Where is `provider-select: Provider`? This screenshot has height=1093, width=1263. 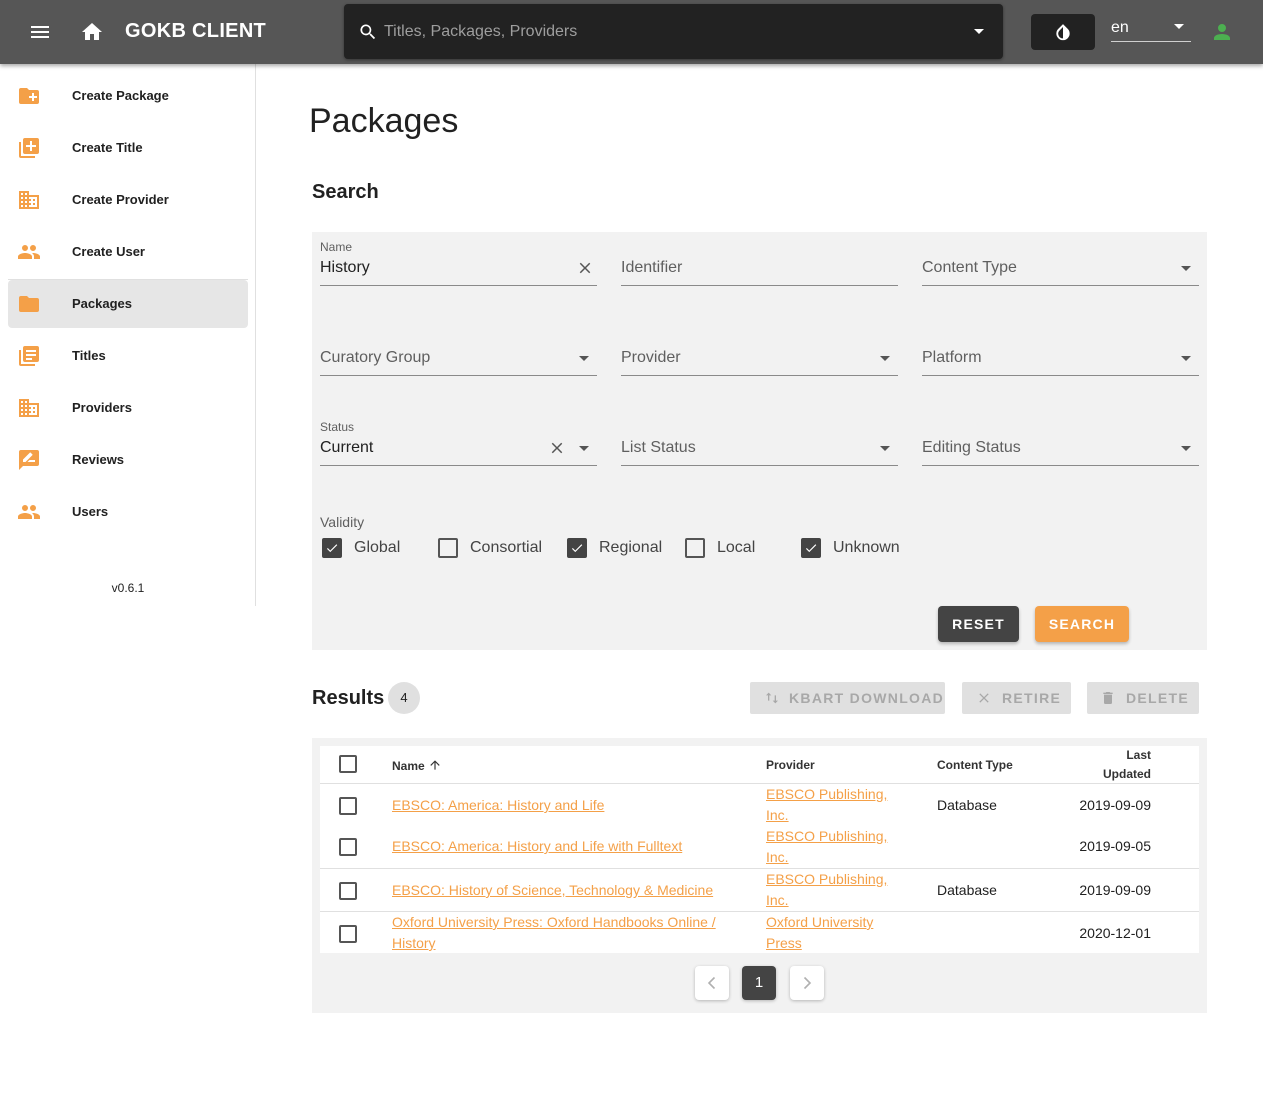 provider-select: Provider is located at coordinates (759, 349).